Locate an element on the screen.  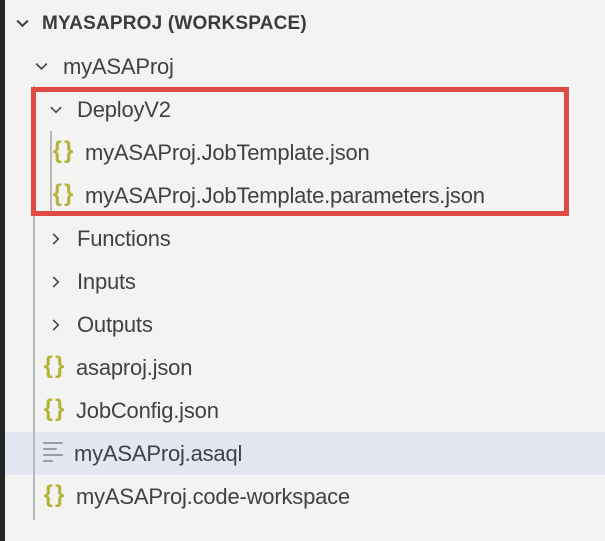
tree-item-functions-folder: Functions is located at coordinates (302, 238).